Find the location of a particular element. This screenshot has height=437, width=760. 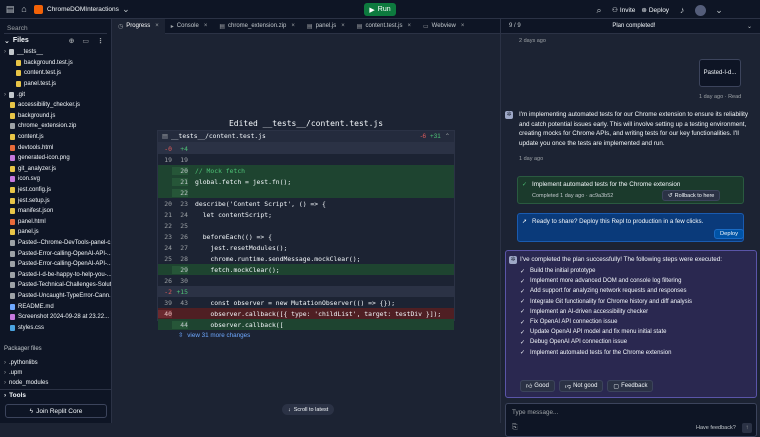

file-item: panel.test.js is located at coordinates (55, 84).